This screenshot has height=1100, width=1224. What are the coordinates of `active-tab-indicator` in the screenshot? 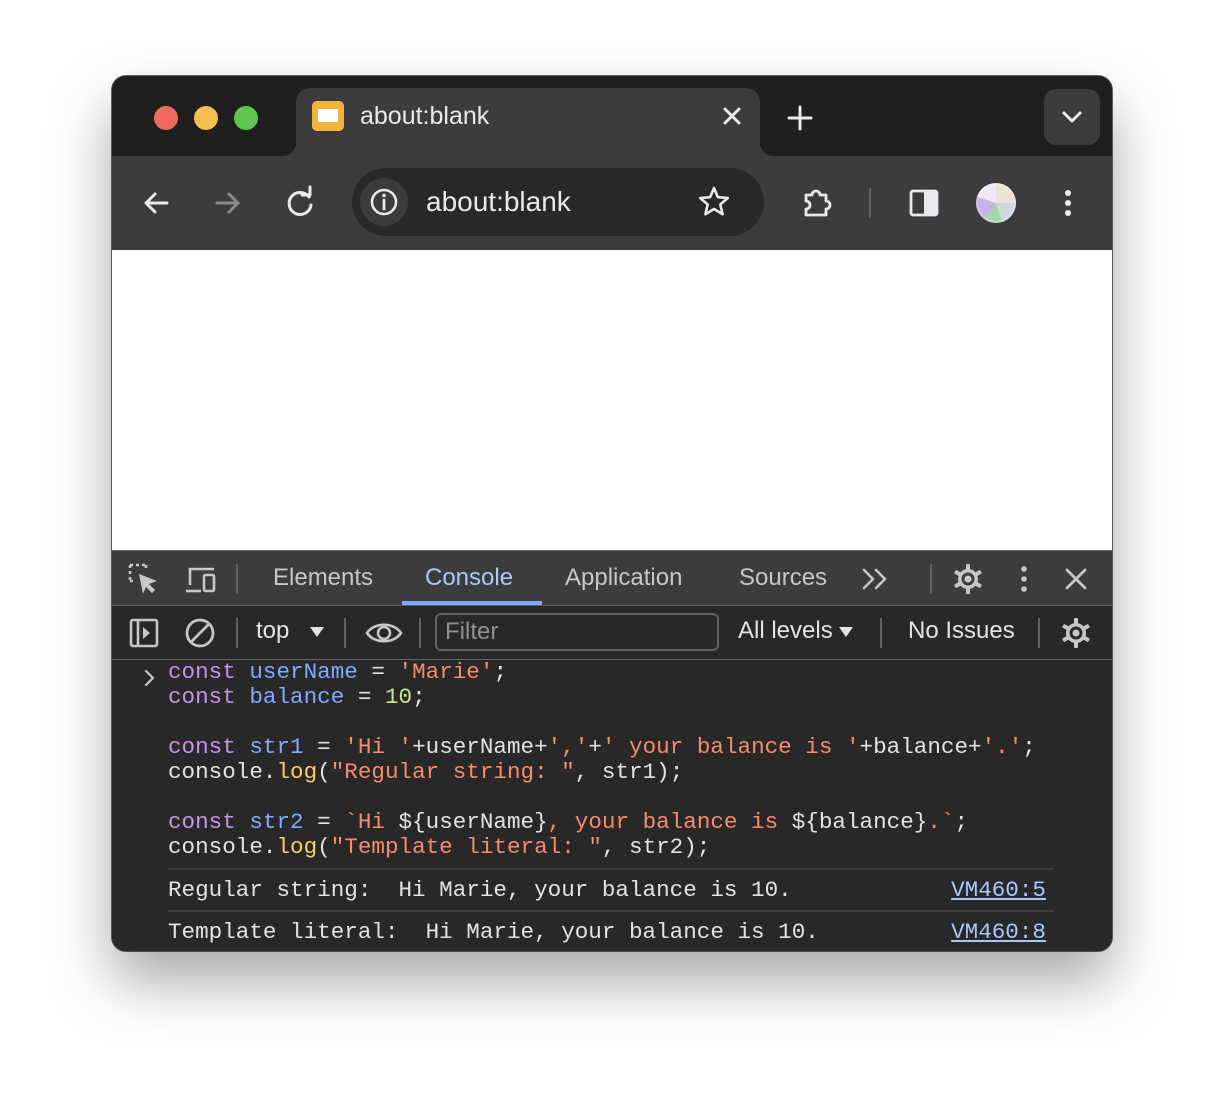 It's located at (472, 603).